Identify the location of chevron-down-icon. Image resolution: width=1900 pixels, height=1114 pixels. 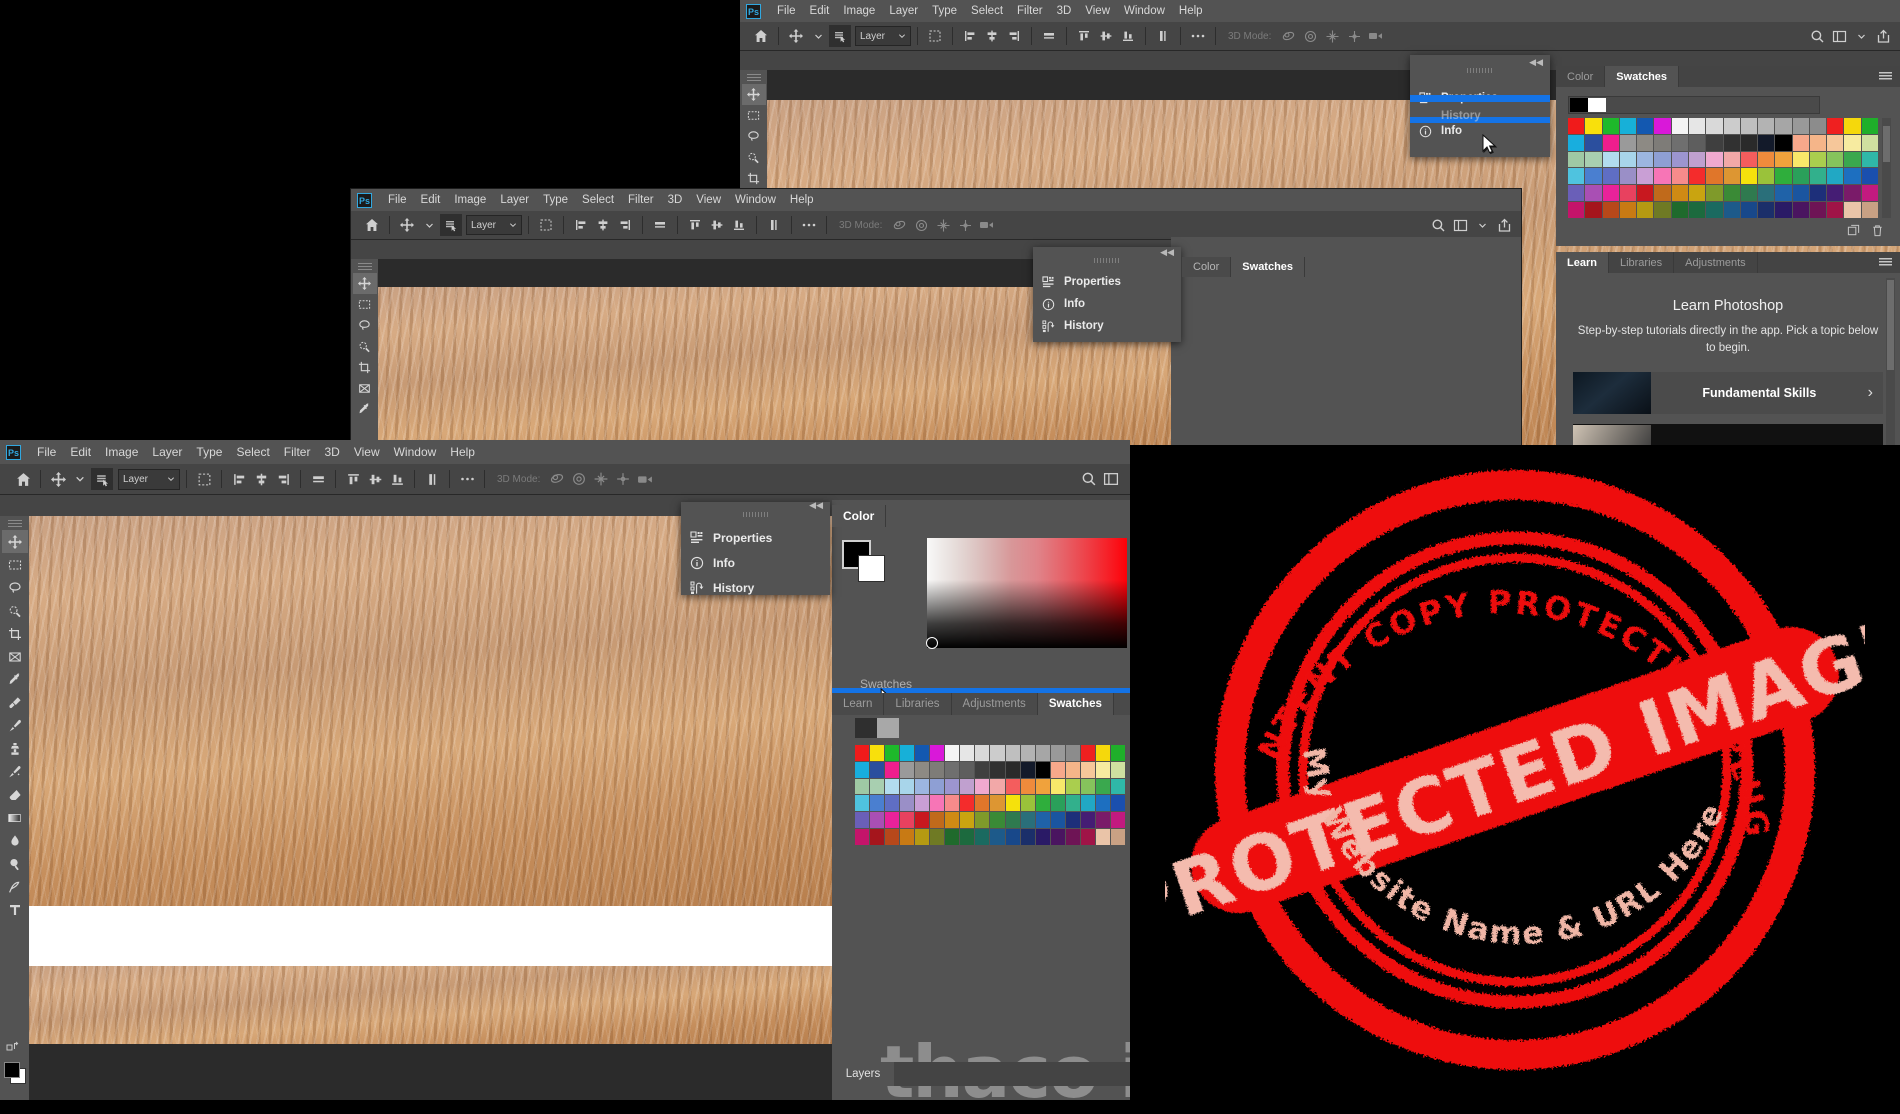
(429, 225).